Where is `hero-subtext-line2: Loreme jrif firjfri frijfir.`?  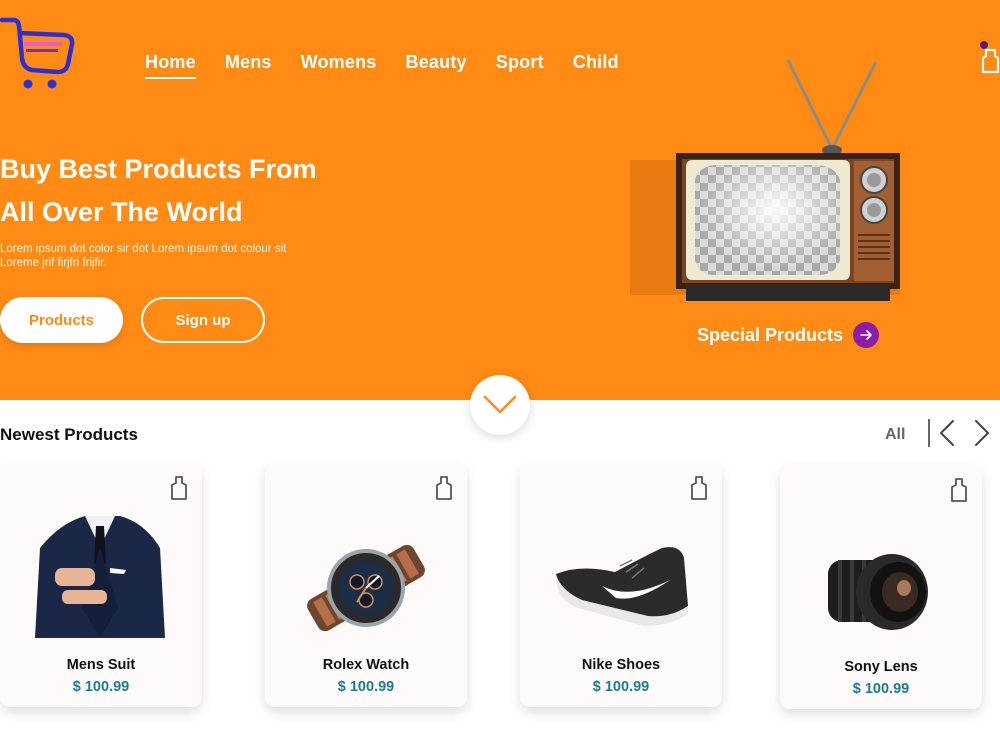 hero-subtext-line2: Loreme jrif firjfri frijfir. is located at coordinates (53, 263).